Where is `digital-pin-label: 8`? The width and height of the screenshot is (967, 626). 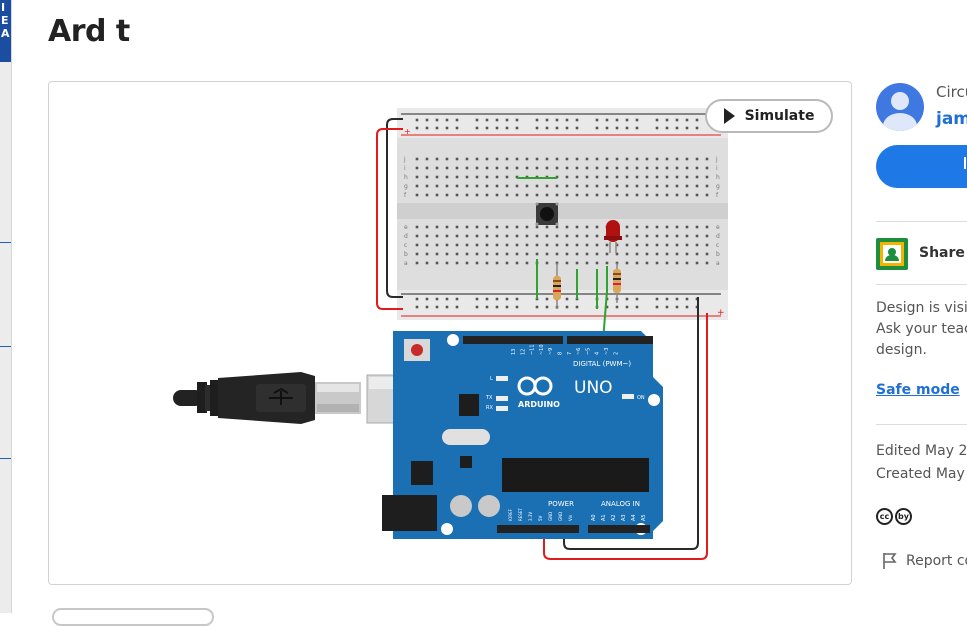
digital-pin-label: 8 is located at coordinates (561, 353).